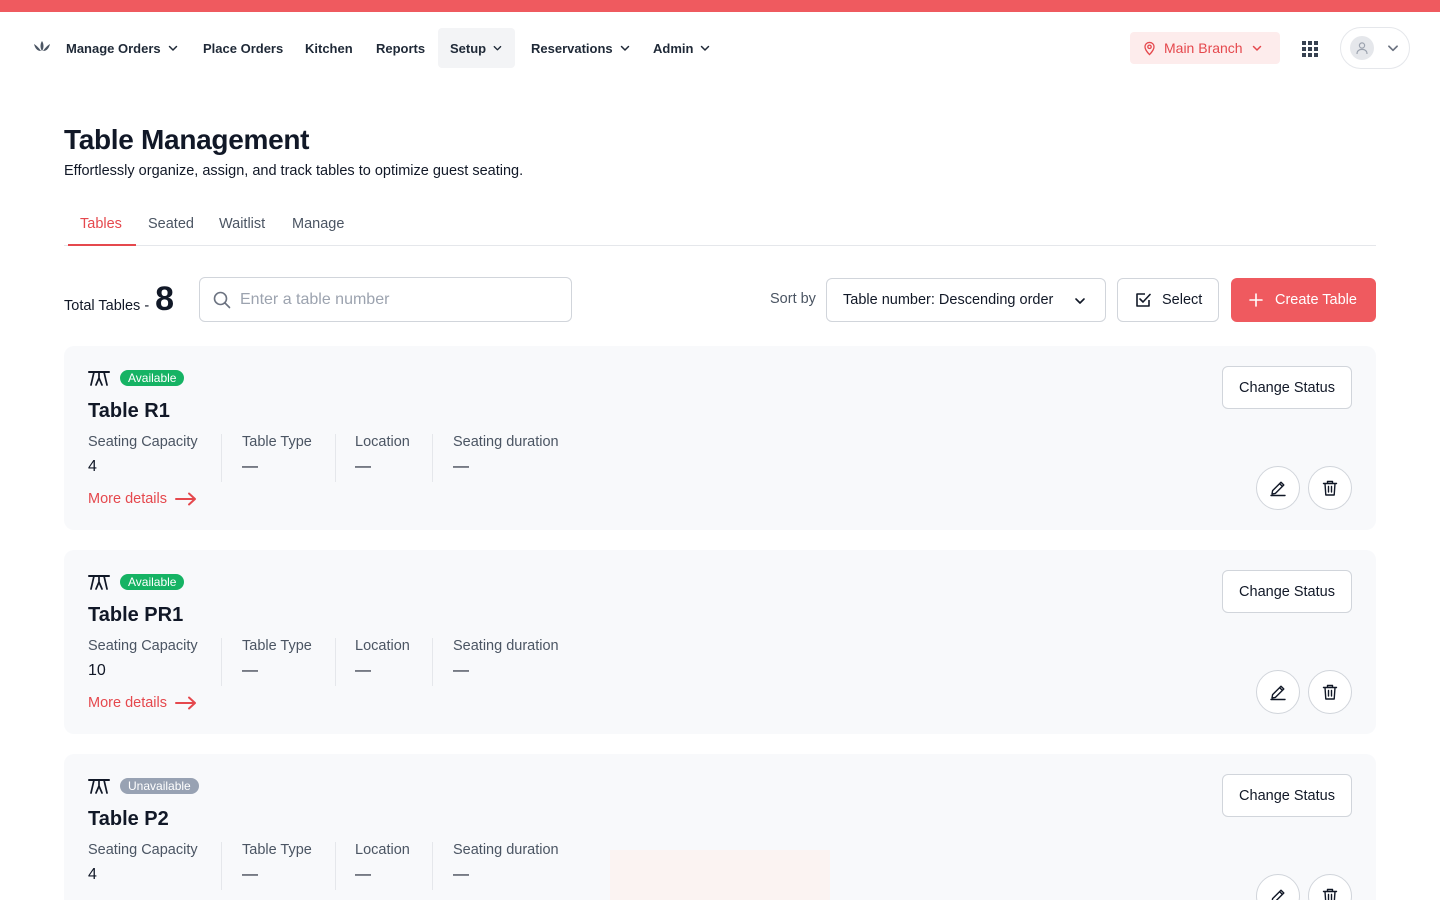 The height and width of the screenshot is (900, 1440). Describe the element at coordinates (382, 663) in the screenshot. I see `location: Location —` at that location.